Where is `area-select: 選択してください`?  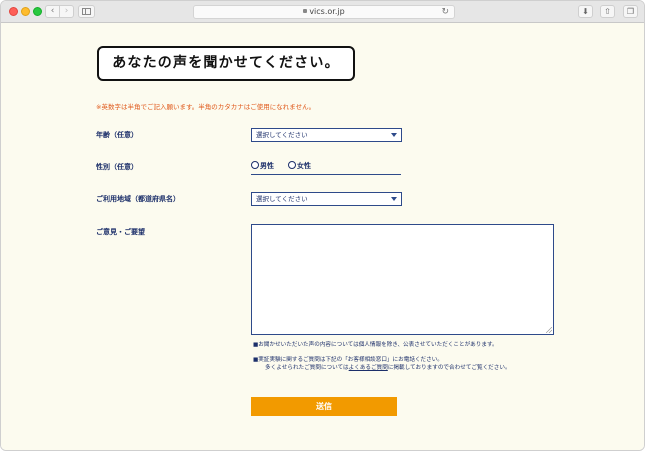
area-select: 選択してください is located at coordinates (326, 199).